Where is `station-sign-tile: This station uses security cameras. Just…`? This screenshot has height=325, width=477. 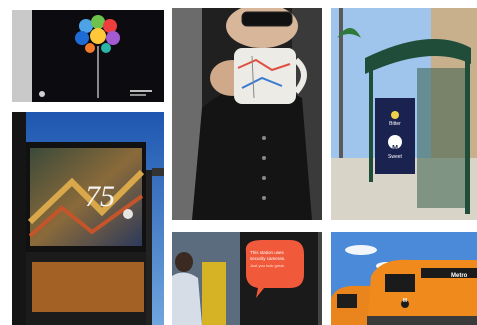 station-sign-tile: This station uses security cameras. Just… is located at coordinates (247, 278).